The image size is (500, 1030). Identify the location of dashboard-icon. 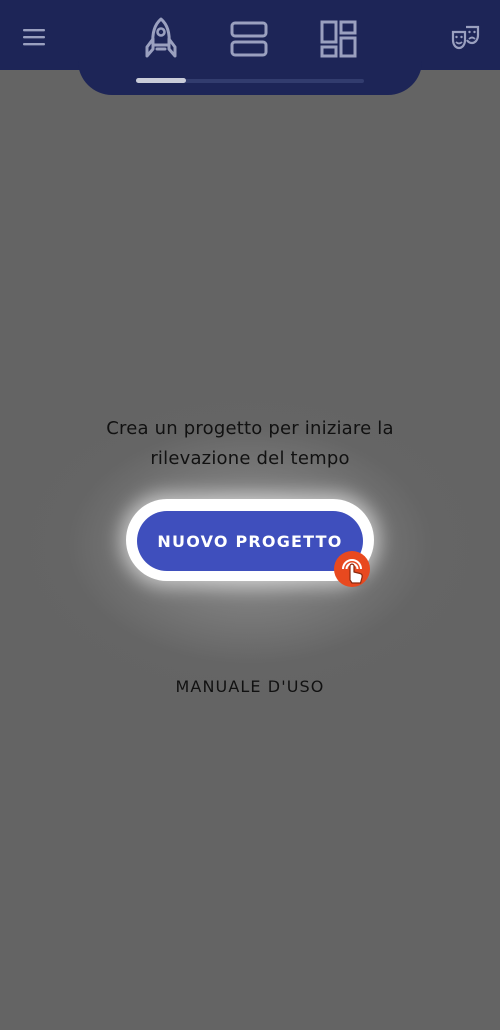
(338, 39).